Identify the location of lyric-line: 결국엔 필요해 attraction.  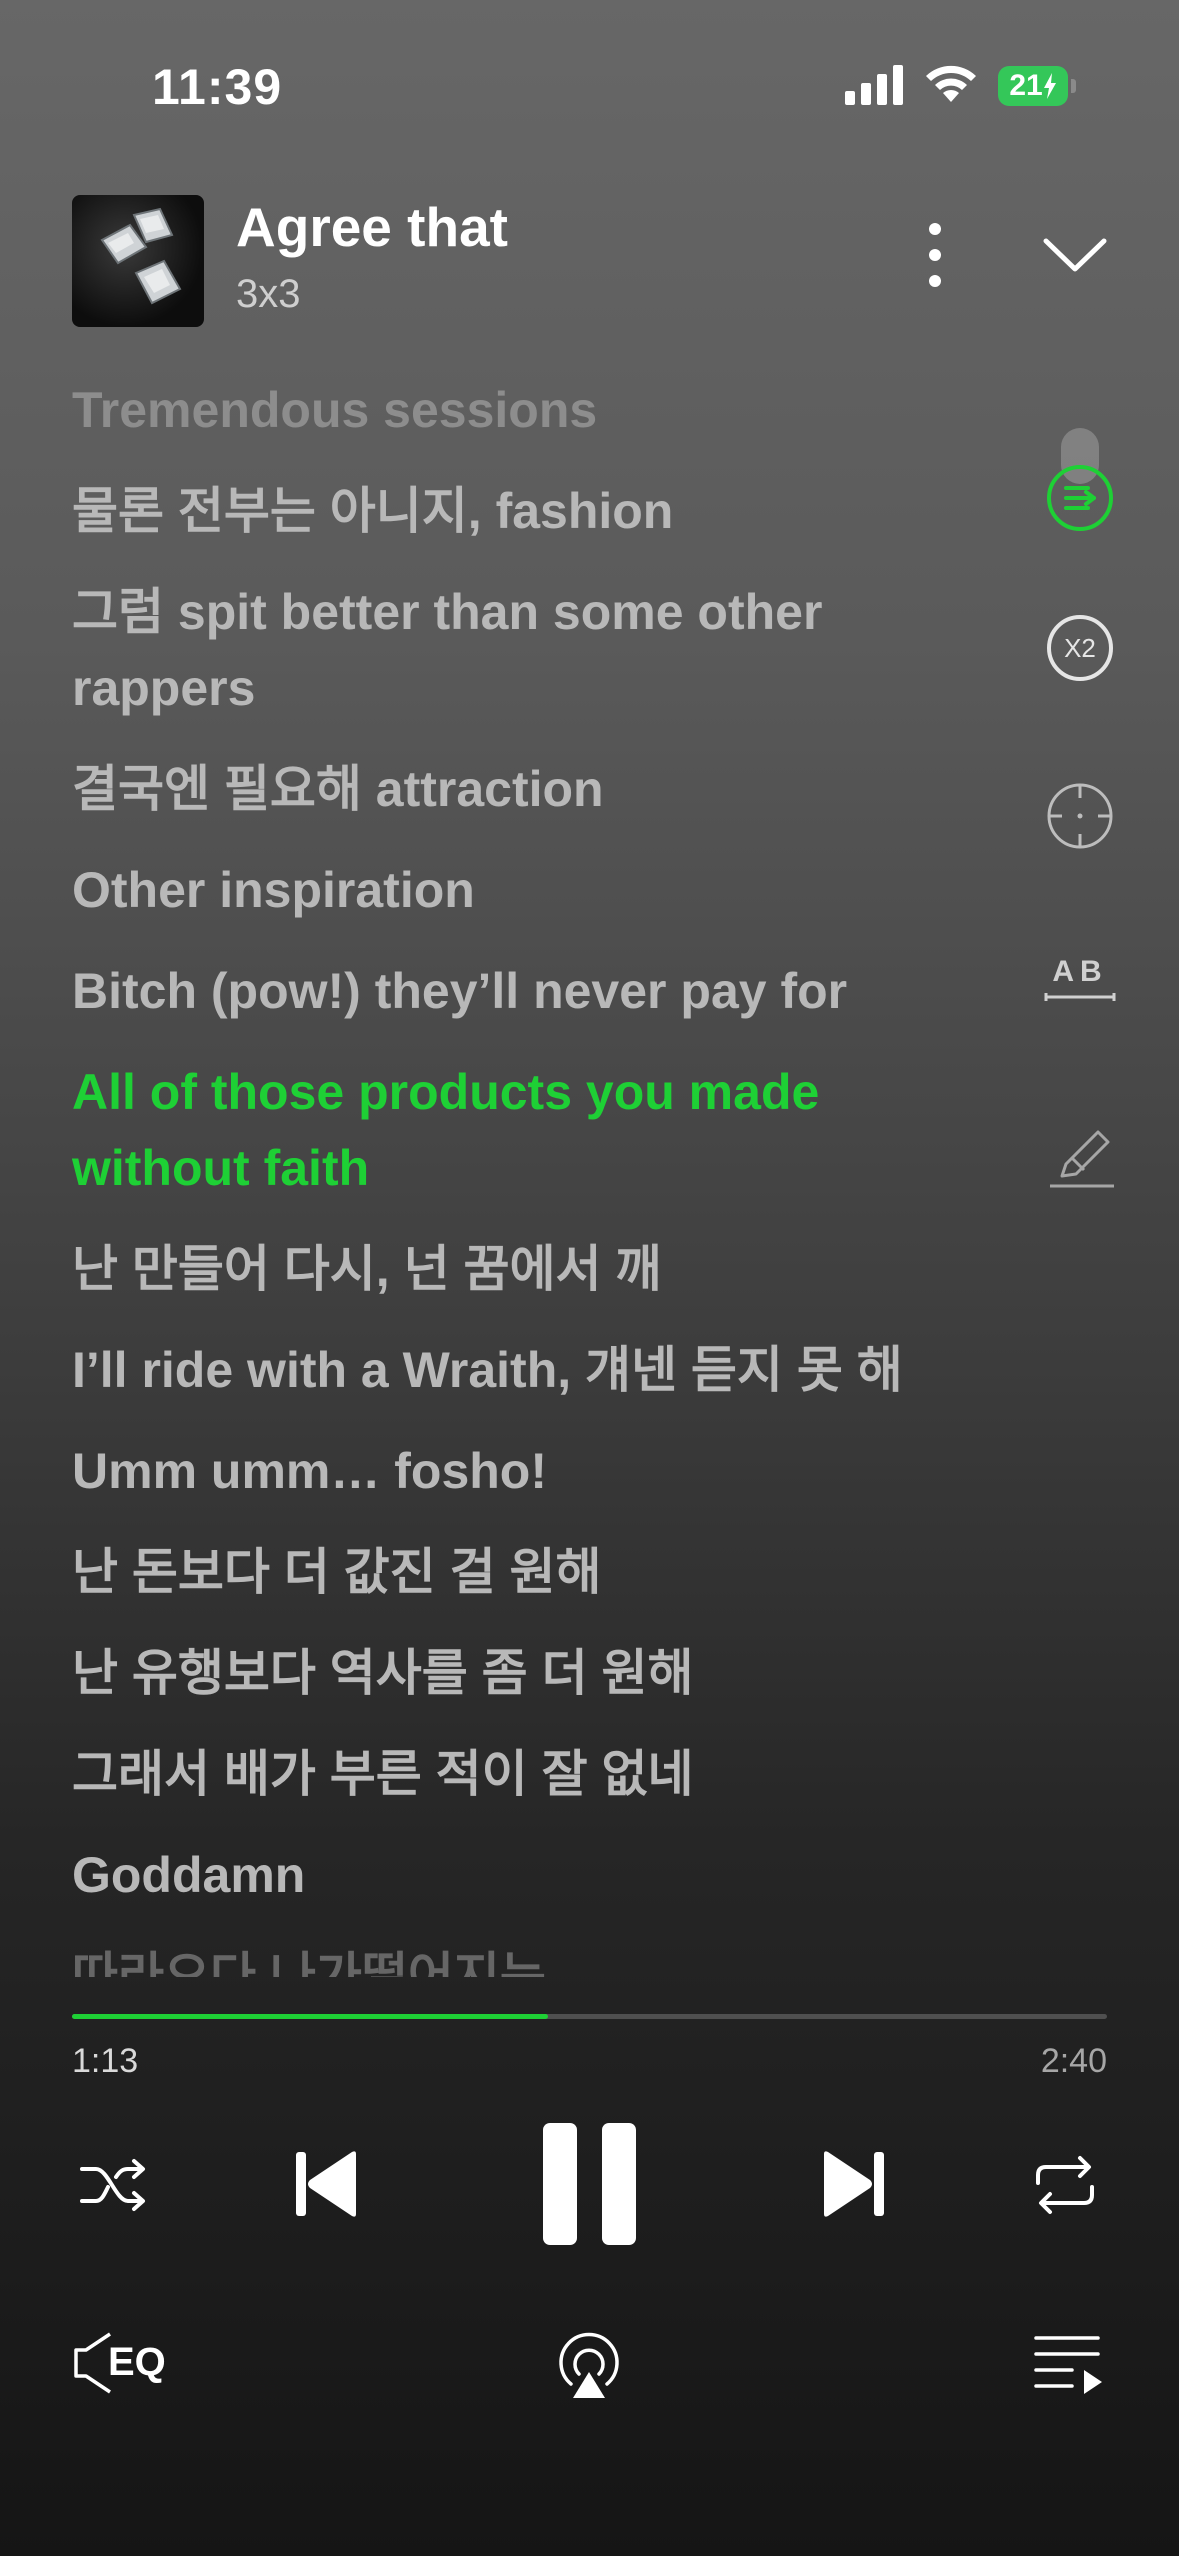
(537, 789).